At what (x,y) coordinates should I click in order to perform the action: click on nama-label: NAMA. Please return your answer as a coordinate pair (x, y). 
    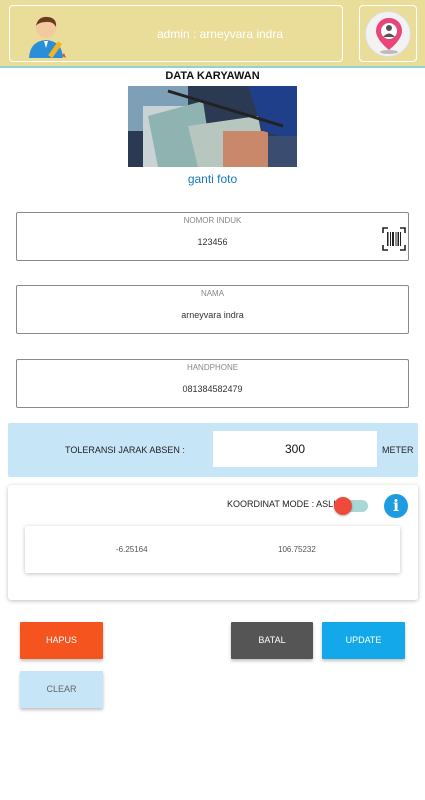
    Looking at the image, I should click on (212, 293).